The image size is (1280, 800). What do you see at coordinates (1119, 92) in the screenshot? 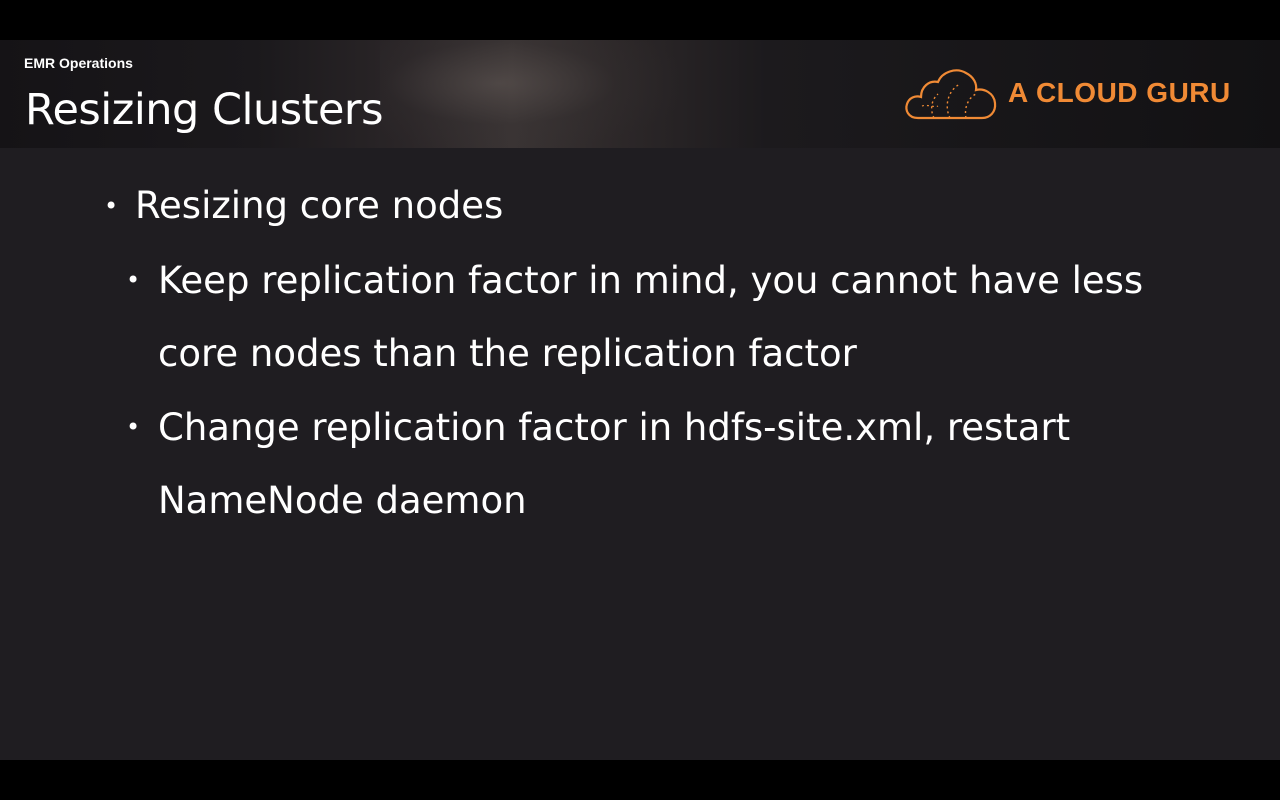
I see `logo-text: A CLOUD GURU` at bounding box center [1119, 92].